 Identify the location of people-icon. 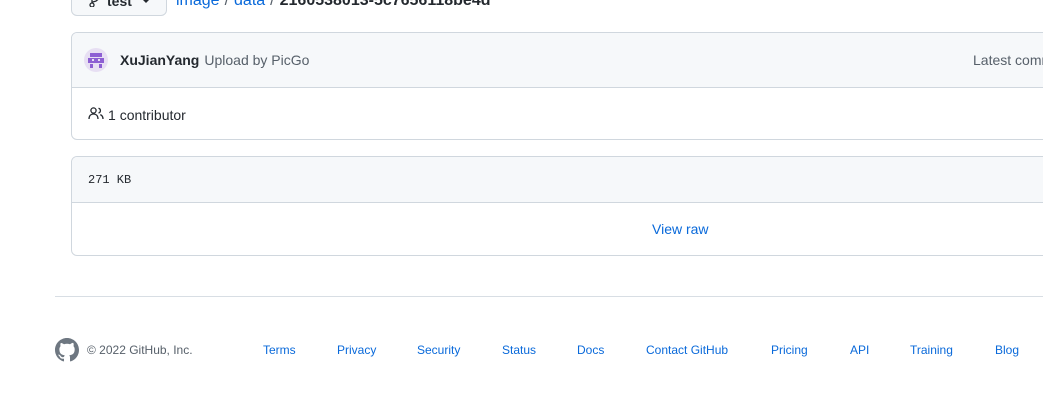
(98, 114).